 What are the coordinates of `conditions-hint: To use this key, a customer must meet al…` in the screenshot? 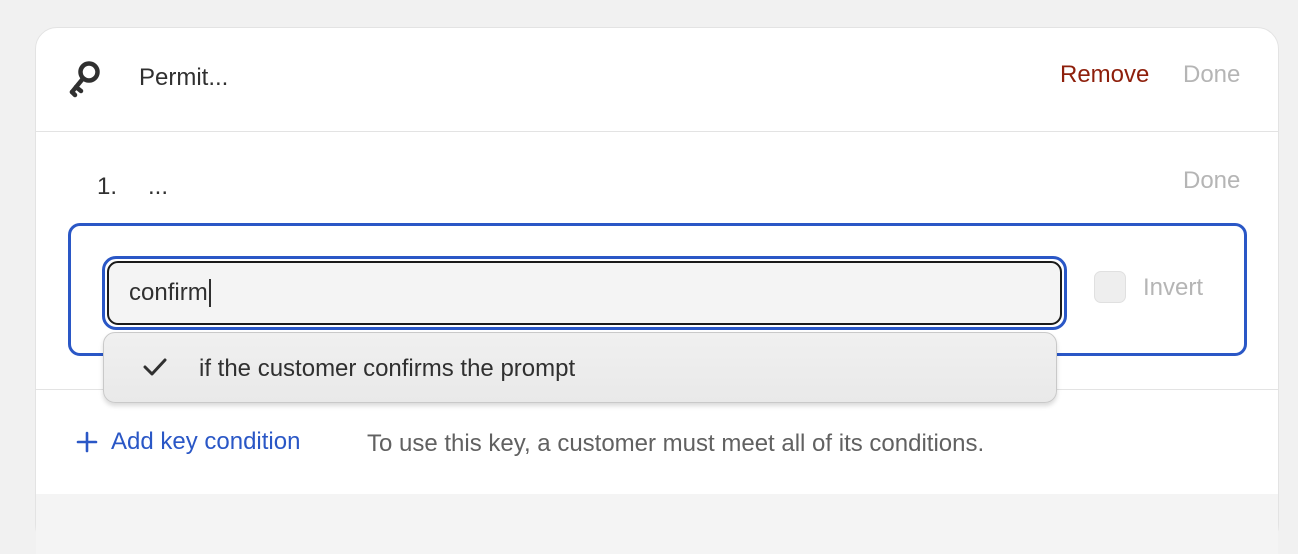 It's located at (676, 443).